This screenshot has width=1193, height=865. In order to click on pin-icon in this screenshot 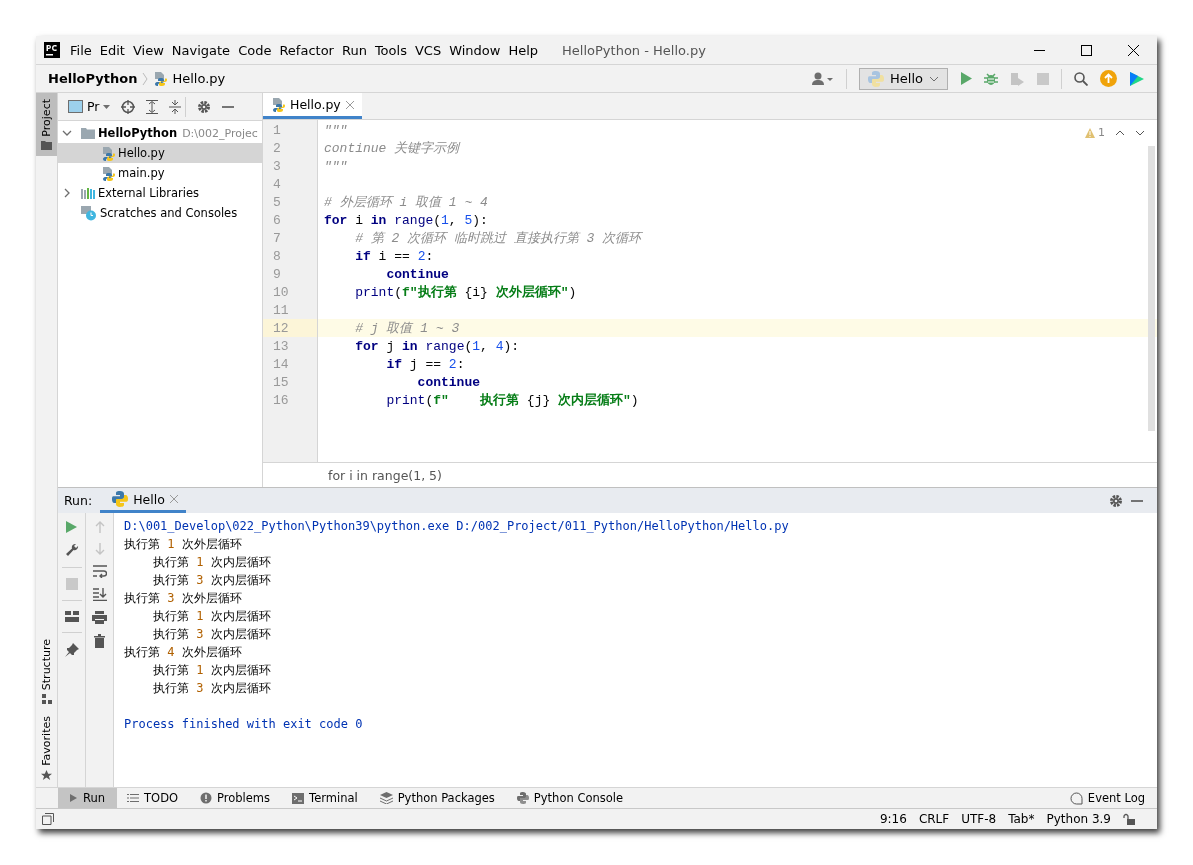, I will do `click(71, 650)`.